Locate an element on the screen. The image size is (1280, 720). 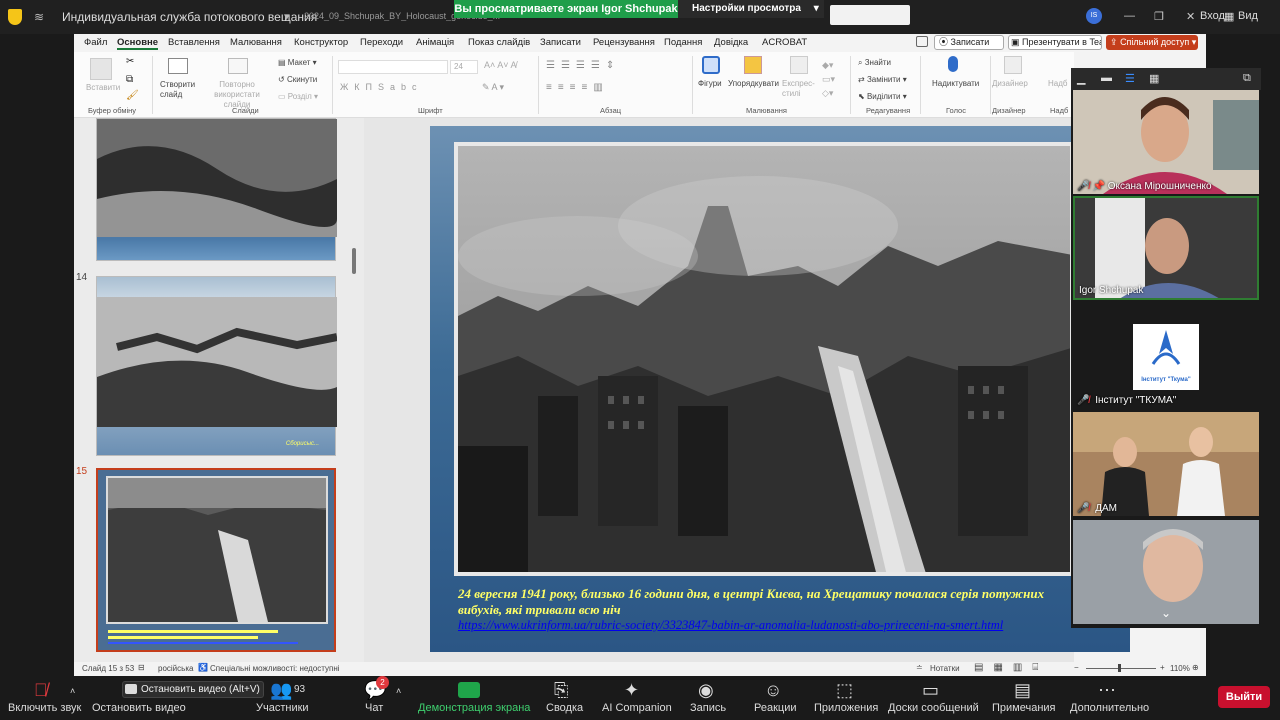
ai-companion-button: AI Companion is located at coordinates (637, 708).